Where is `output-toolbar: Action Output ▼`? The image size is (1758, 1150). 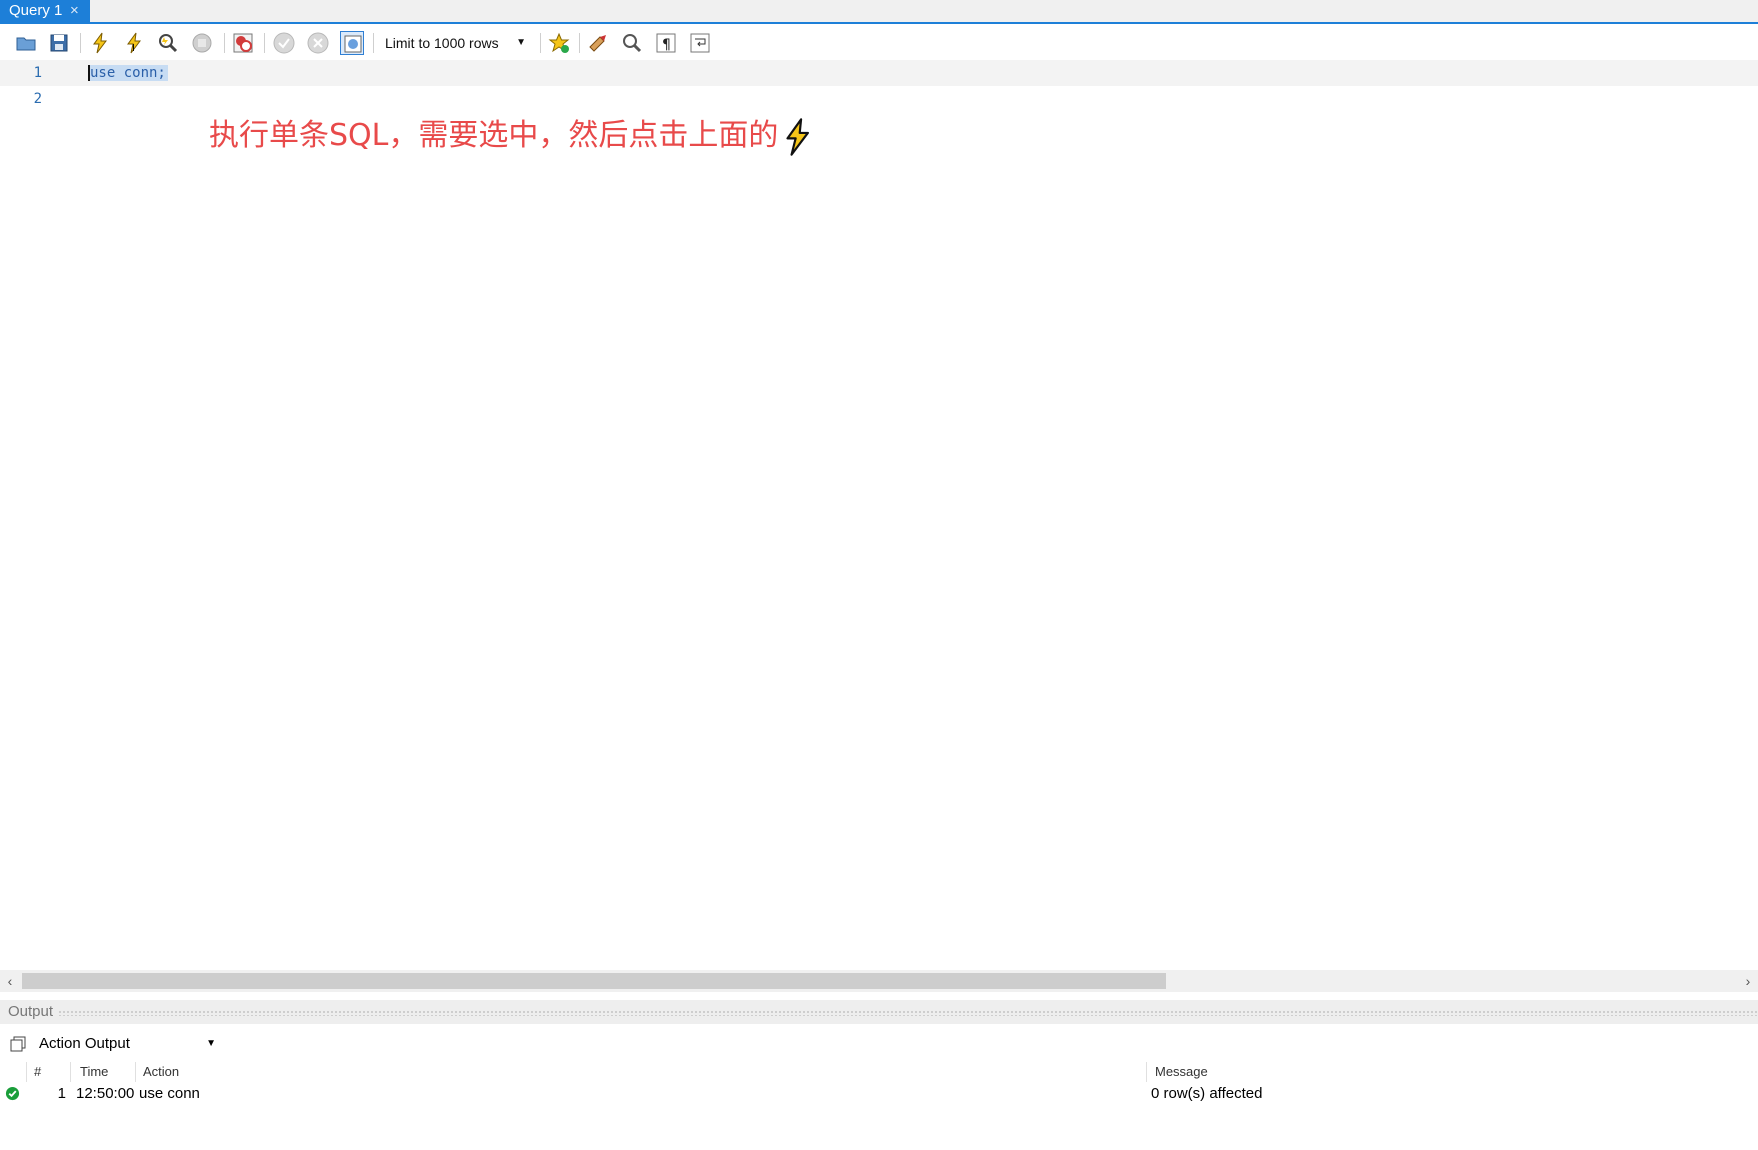
output-toolbar: Action Output ▼ is located at coordinates (879, 1043).